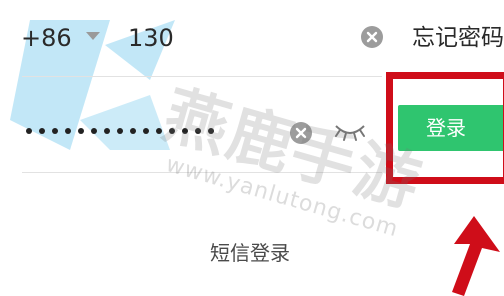 This screenshot has height=296, width=504. I want to click on country-code-selector: +86, so click(46, 38).